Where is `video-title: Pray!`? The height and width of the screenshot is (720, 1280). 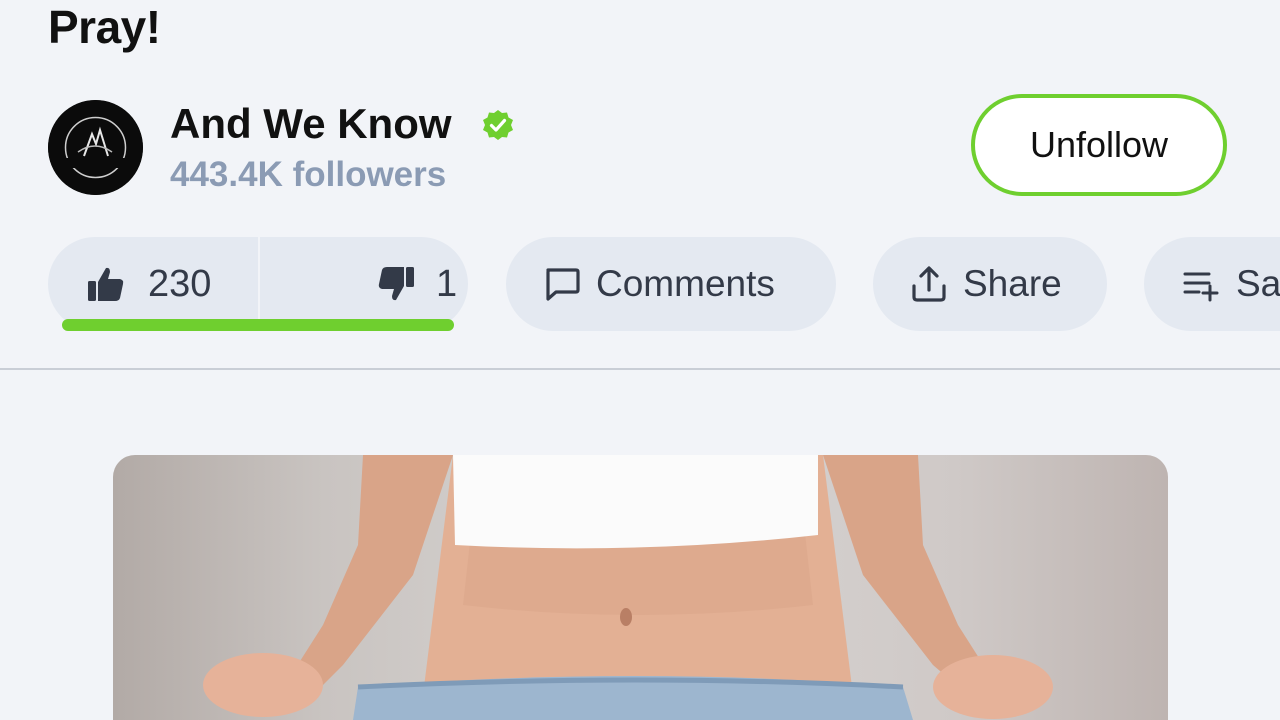 video-title: Pray! is located at coordinates (104, 27).